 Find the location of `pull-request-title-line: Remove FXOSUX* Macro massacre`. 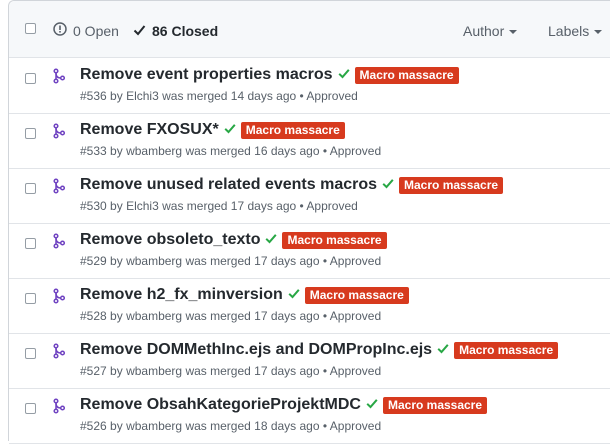

pull-request-title-line: Remove FXOSUX* Macro massacre is located at coordinates (212, 130).